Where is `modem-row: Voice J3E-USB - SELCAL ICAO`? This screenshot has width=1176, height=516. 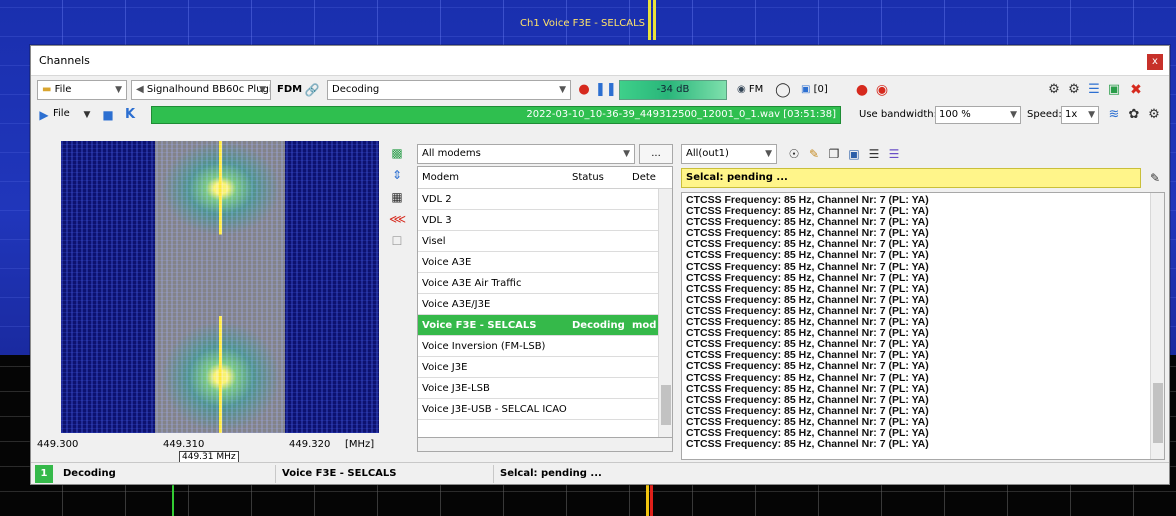
modem-row: Voice J3E-USB - SELCAL ICAO is located at coordinates (545, 409).